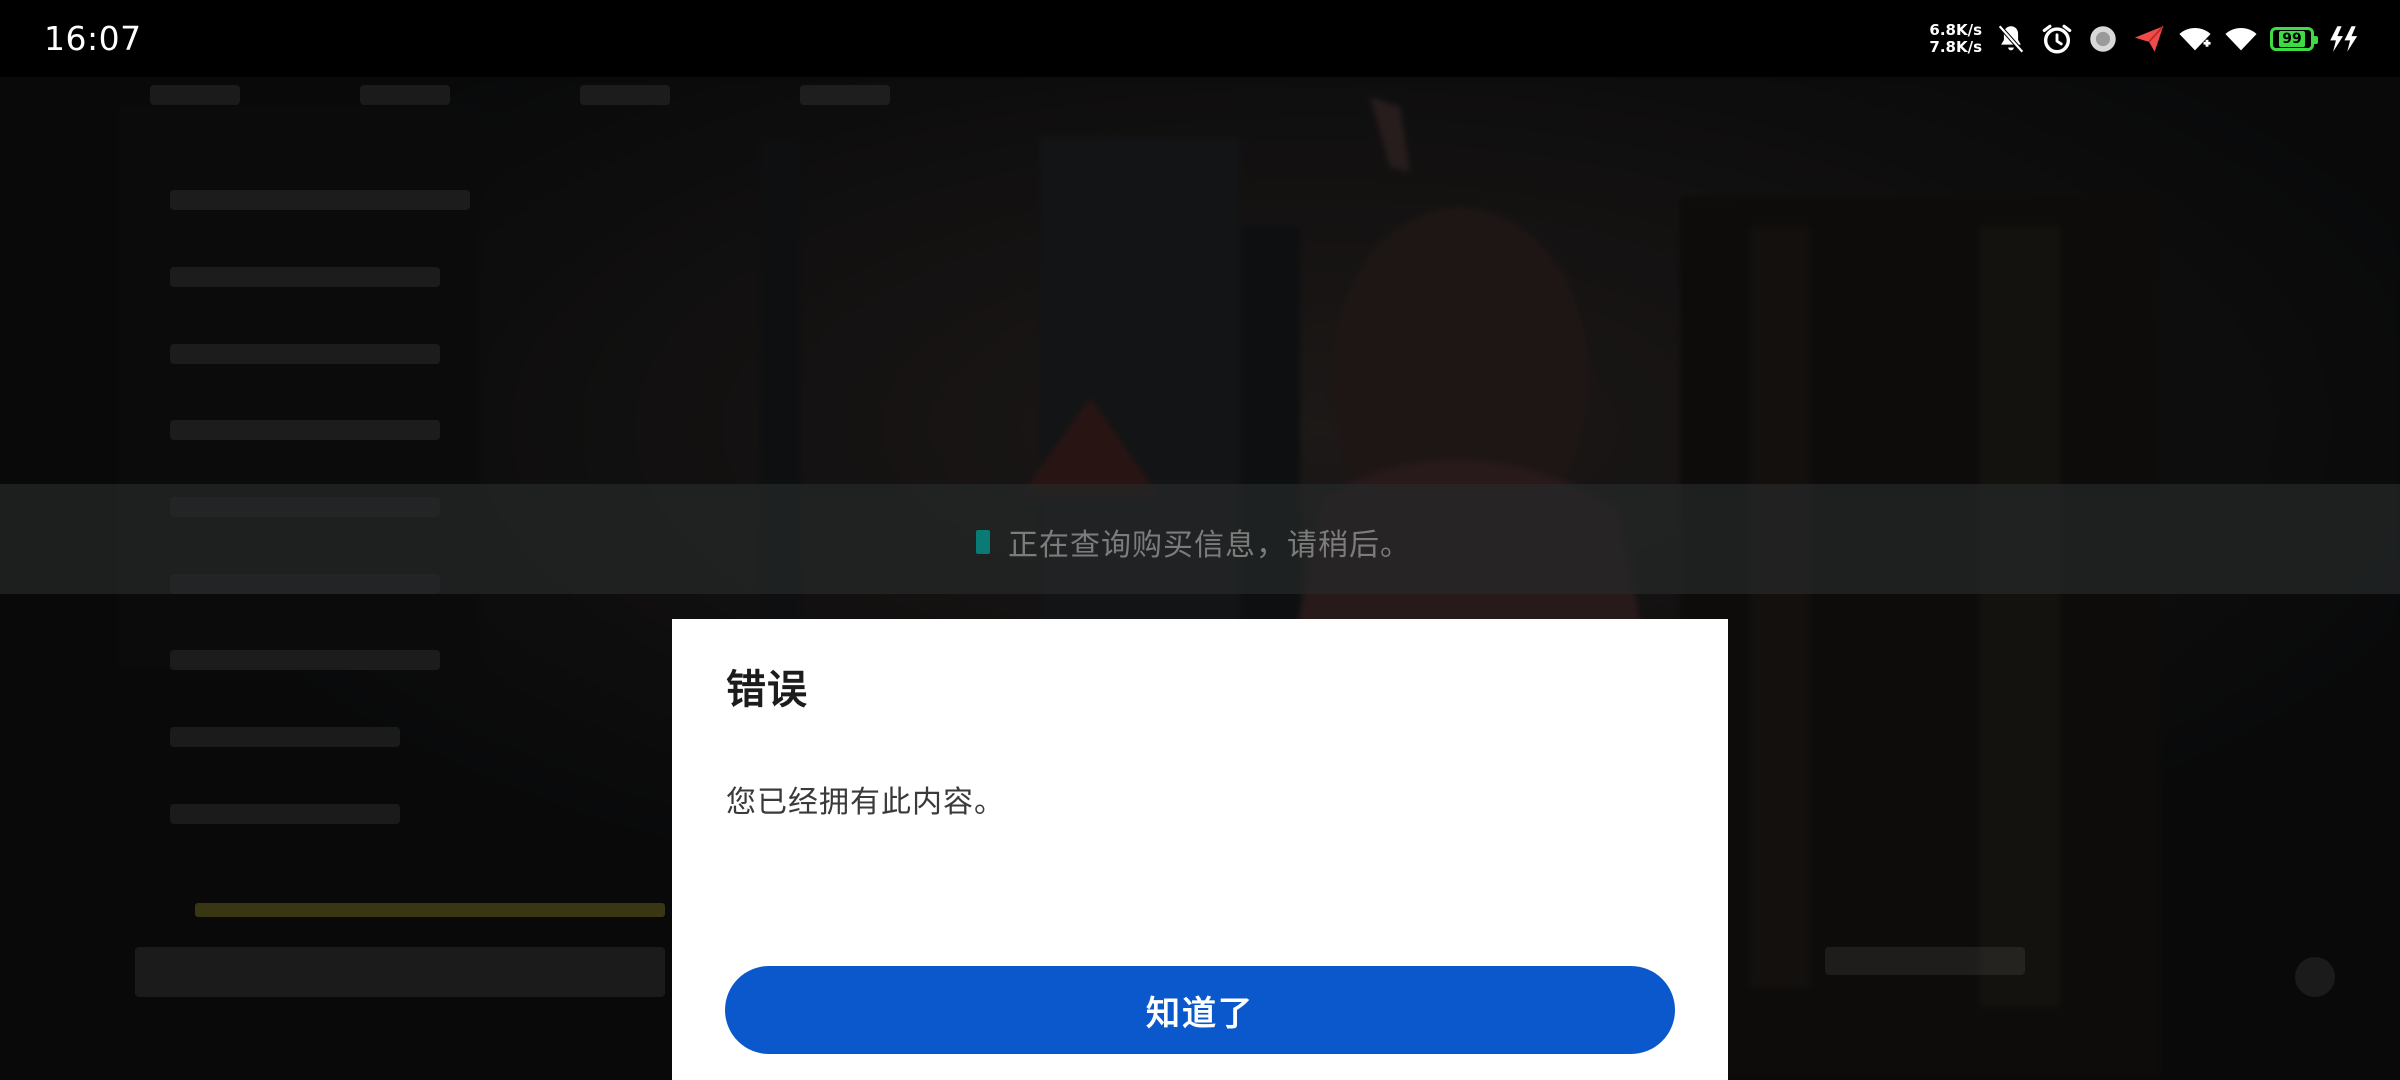 Image resolution: width=2400 pixels, height=1080 pixels. Describe the element at coordinates (1955, 30) in the screenshot. I see `net-speed-up: 6.8K/s` at that location.